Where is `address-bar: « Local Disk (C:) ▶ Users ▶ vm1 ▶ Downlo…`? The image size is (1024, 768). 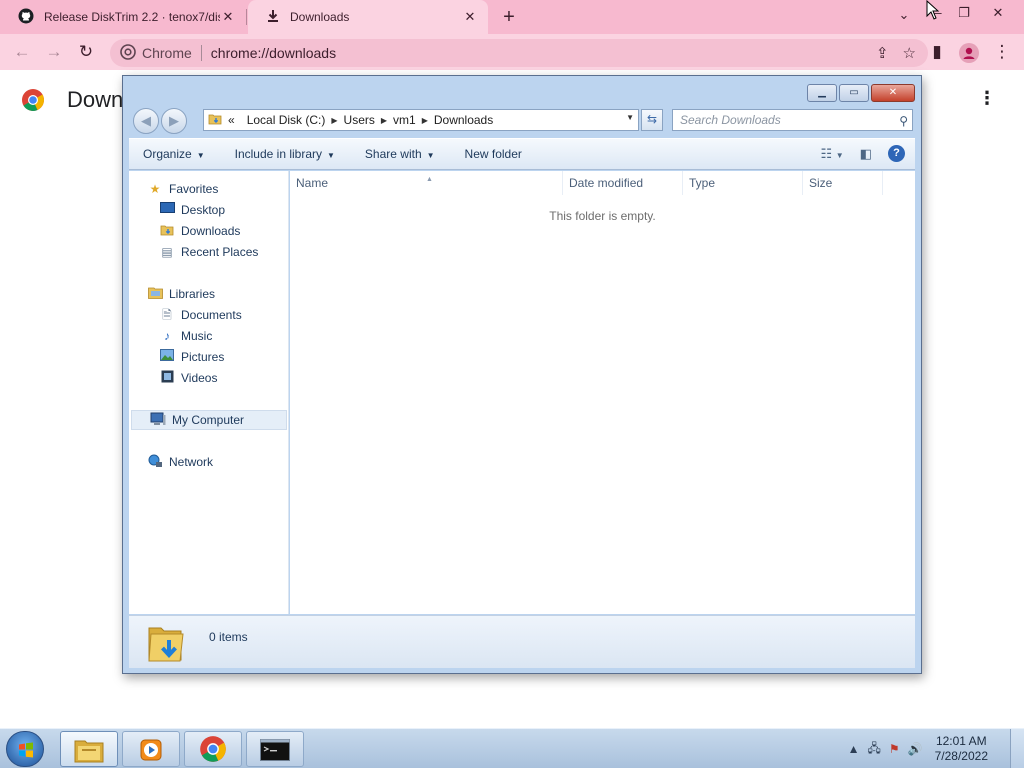
address-bar: « Local Disk (C:) ▶ Users ▶ vm1 ▶ Downlo… is located at coordinates (421, 120).